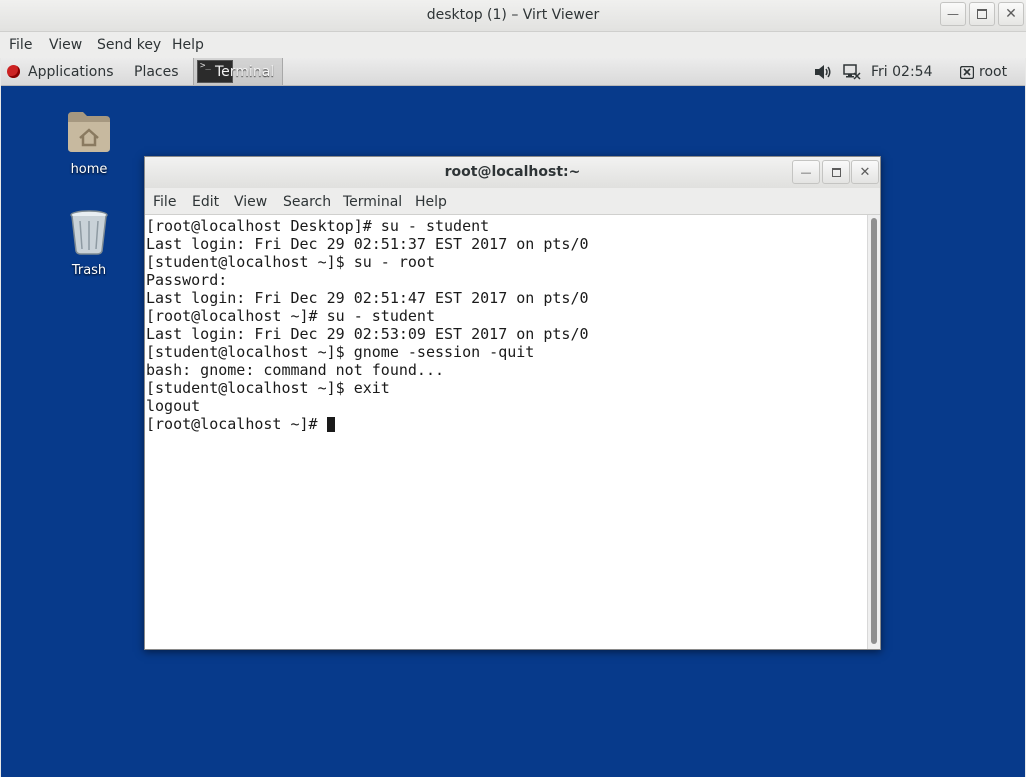  I want to click on applications-menu: Applications, so click(71, 72).